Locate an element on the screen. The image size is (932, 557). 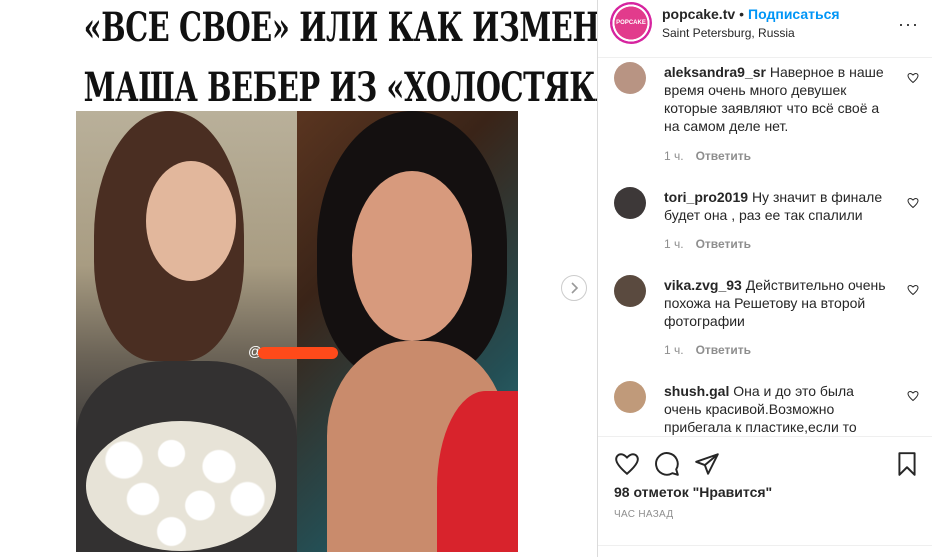
next-image-button is located at coordinates (574, 288).